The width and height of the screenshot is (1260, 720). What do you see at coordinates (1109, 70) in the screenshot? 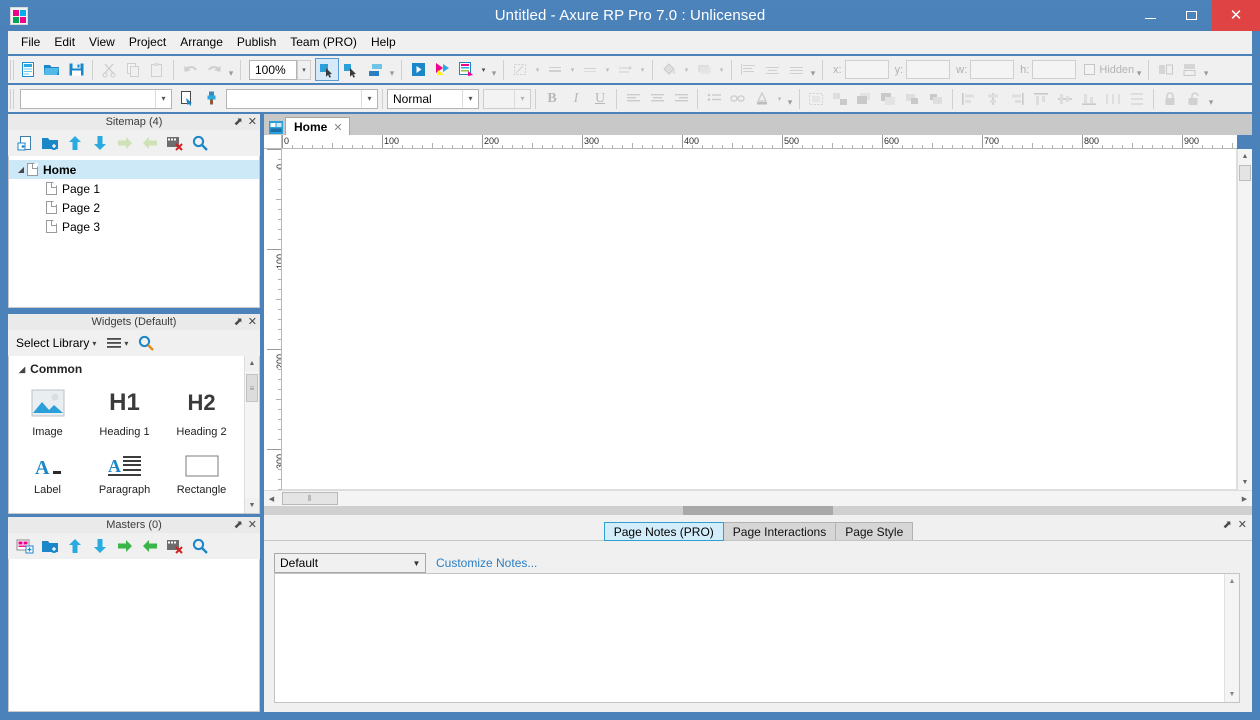
I see `hidden-checkbox: Hidden` at bounding box center [1109, 70].